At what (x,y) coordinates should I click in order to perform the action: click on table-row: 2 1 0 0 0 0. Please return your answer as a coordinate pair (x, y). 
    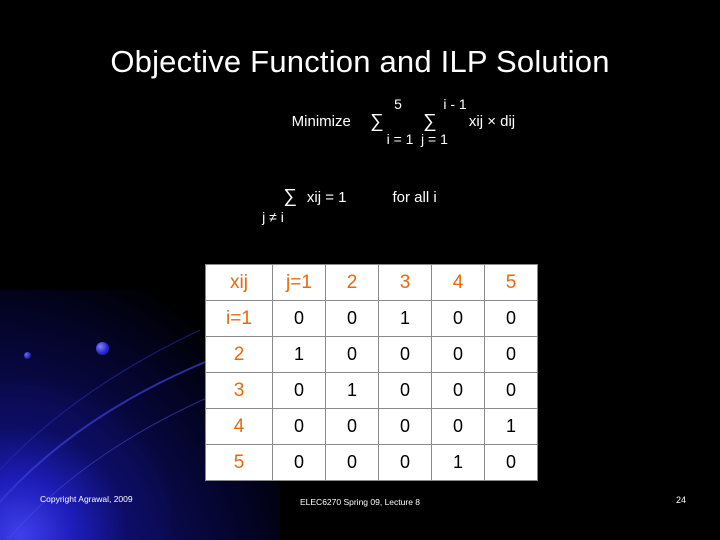
    Looking at the image, I should click on (371, 354).